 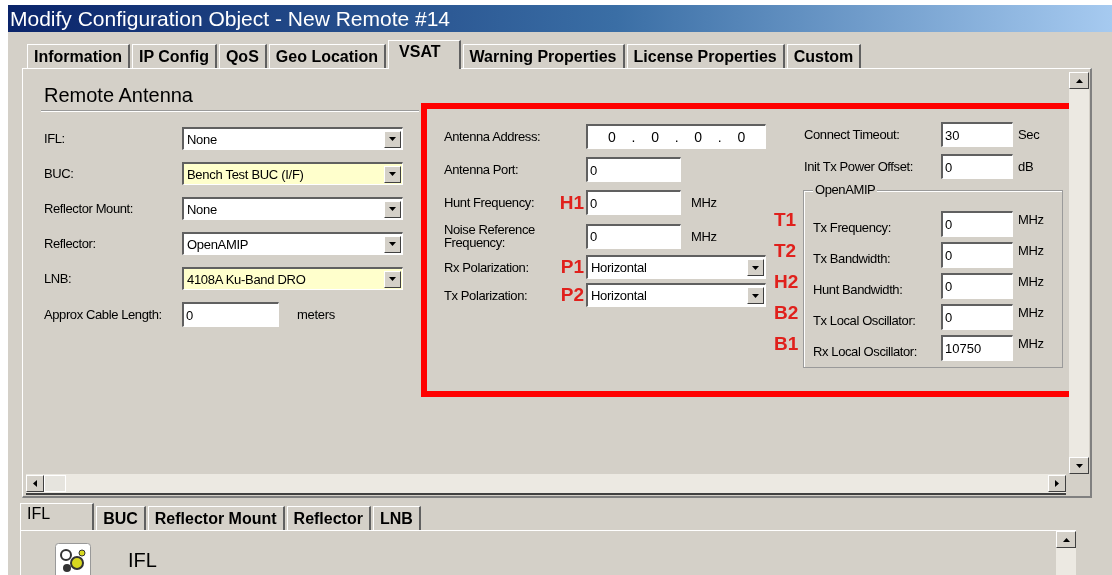 What do you see at coordinates (89, 208) in the screenshot?
I see `field-label: Reflector Mount:` at bounding box center [89, 208].